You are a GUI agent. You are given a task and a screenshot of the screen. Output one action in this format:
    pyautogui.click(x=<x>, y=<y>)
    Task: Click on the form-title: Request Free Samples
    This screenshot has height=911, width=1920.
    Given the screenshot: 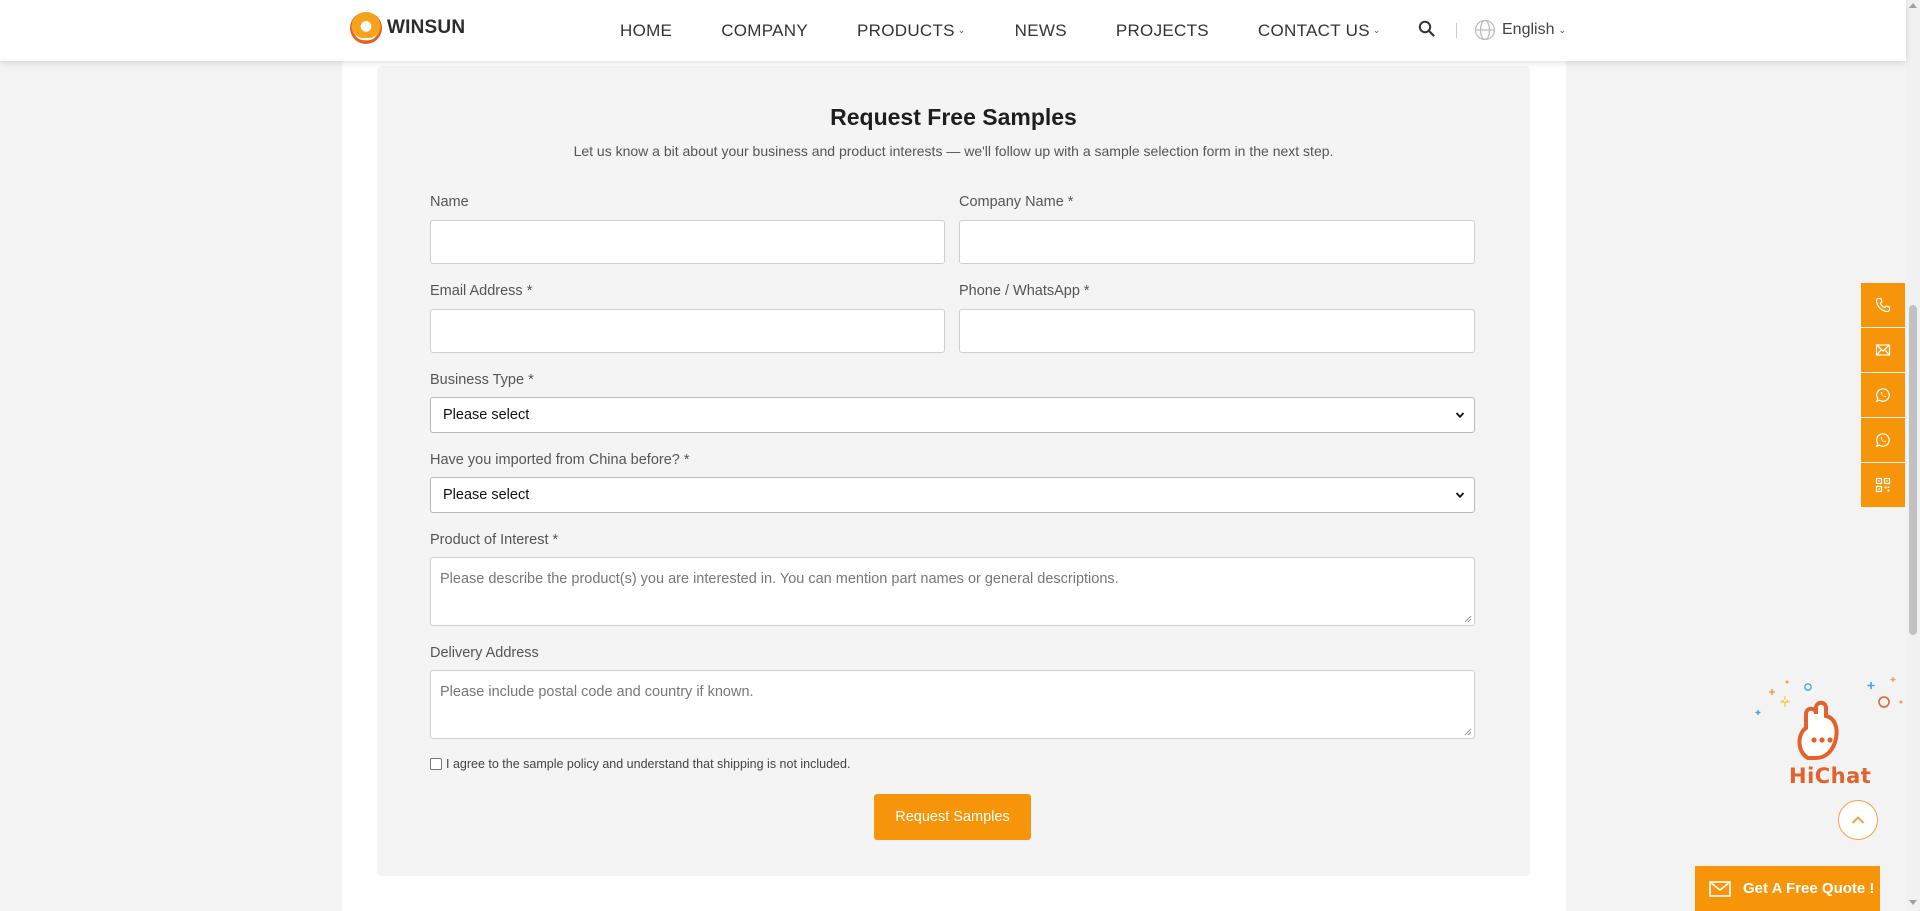 What is the action you would take?
    pyautogui.click(x=953, y=117)
    